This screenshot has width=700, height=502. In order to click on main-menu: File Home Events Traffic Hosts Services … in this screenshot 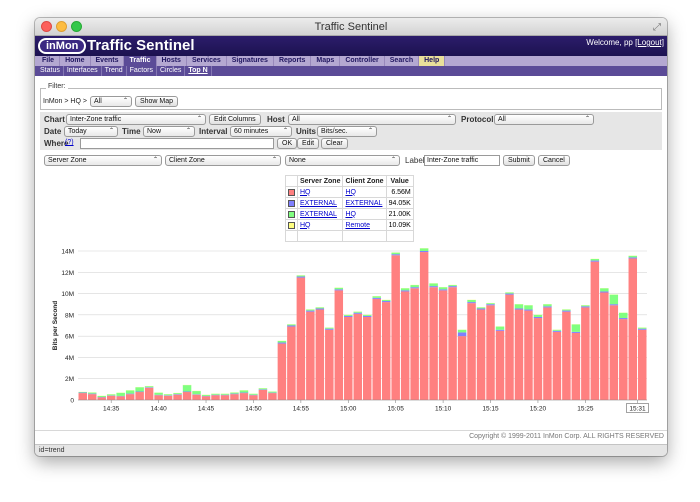, I will do `click(351, 61)`.